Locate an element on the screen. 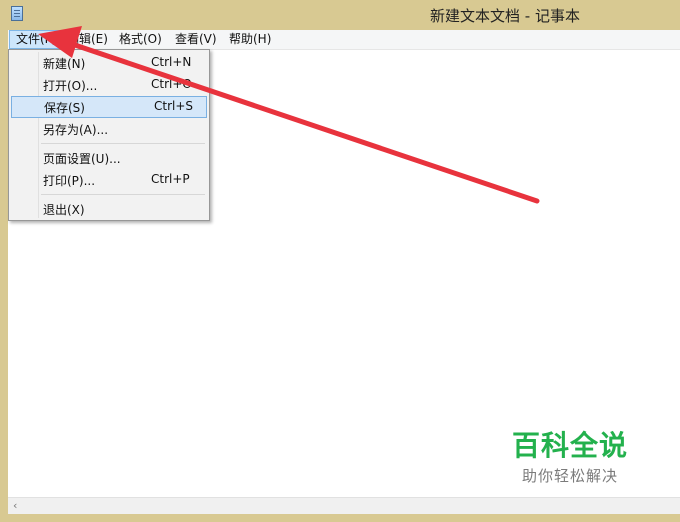  menu-item-save: 保存(S) Ctrl+S is located at coordinates (109, 107).